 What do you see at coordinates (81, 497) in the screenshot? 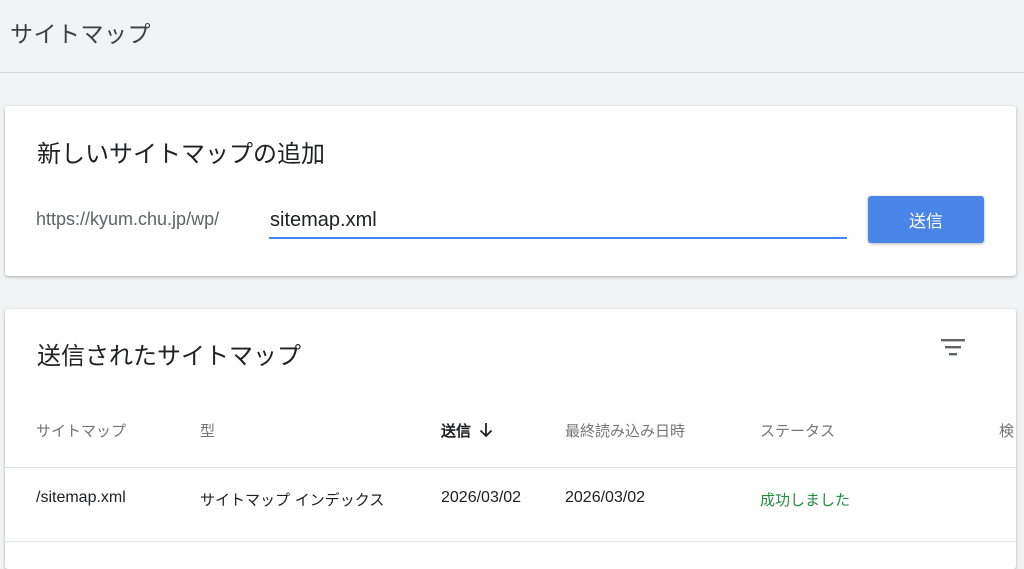
I see `cell-sitemap: /sitemap.xml` at bounding box center [81, 497].